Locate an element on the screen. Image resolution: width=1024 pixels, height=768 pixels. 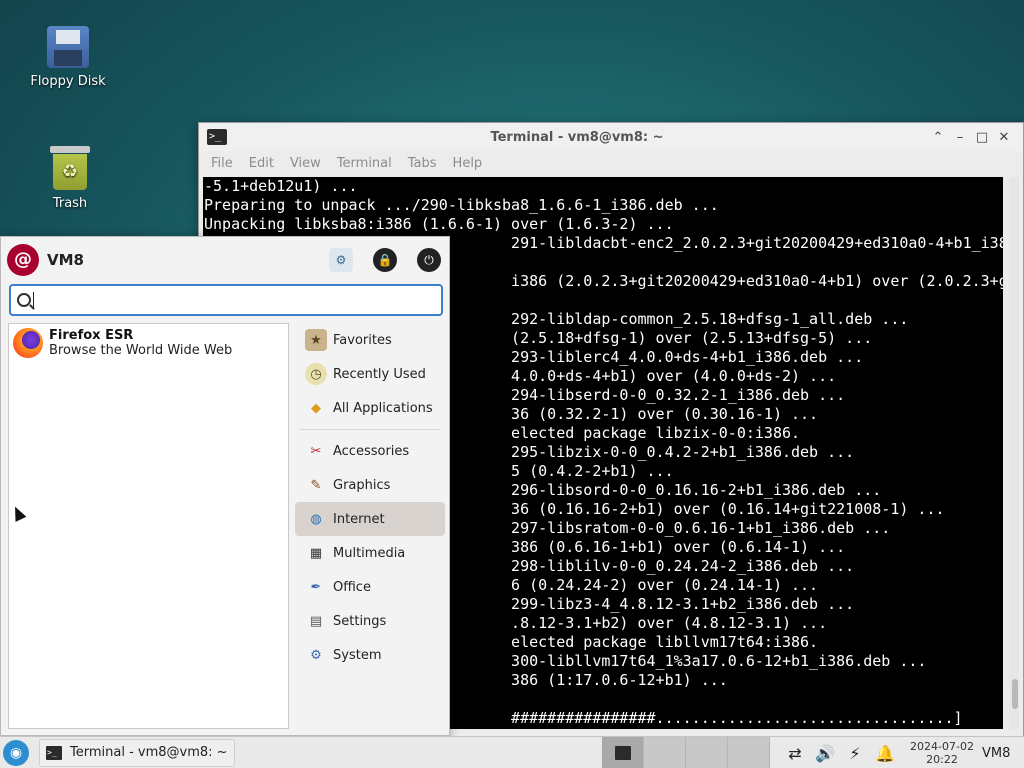
settings-manager-icon: ⚙ is located at coordinates (341, 260).